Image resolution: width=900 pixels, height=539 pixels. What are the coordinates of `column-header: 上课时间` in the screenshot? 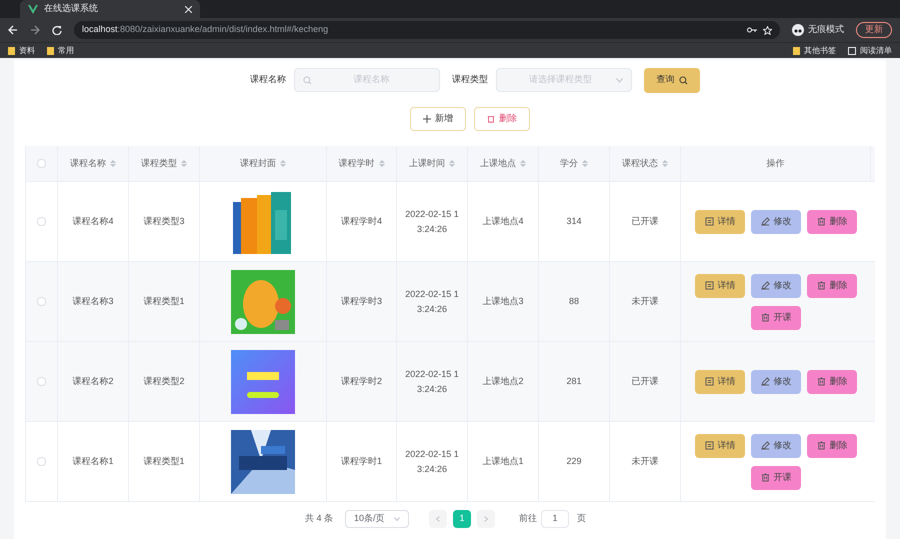 It's located at (427, 163).